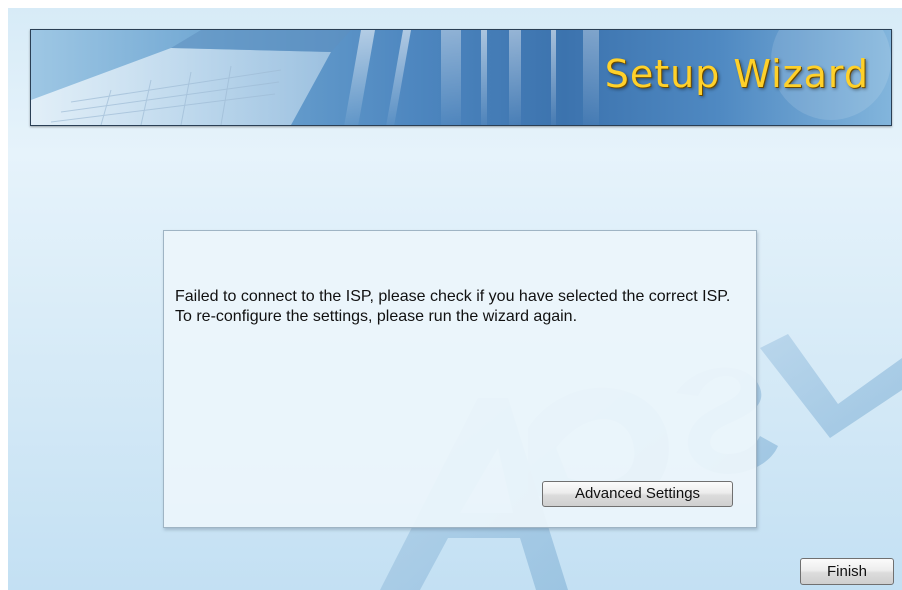 Image resolution: width=902 pixels, height=590 pixels. Describe the element at coordinates (736, 74) in the screenshot. I see `wizard-title: Setup Wizard` at that location.